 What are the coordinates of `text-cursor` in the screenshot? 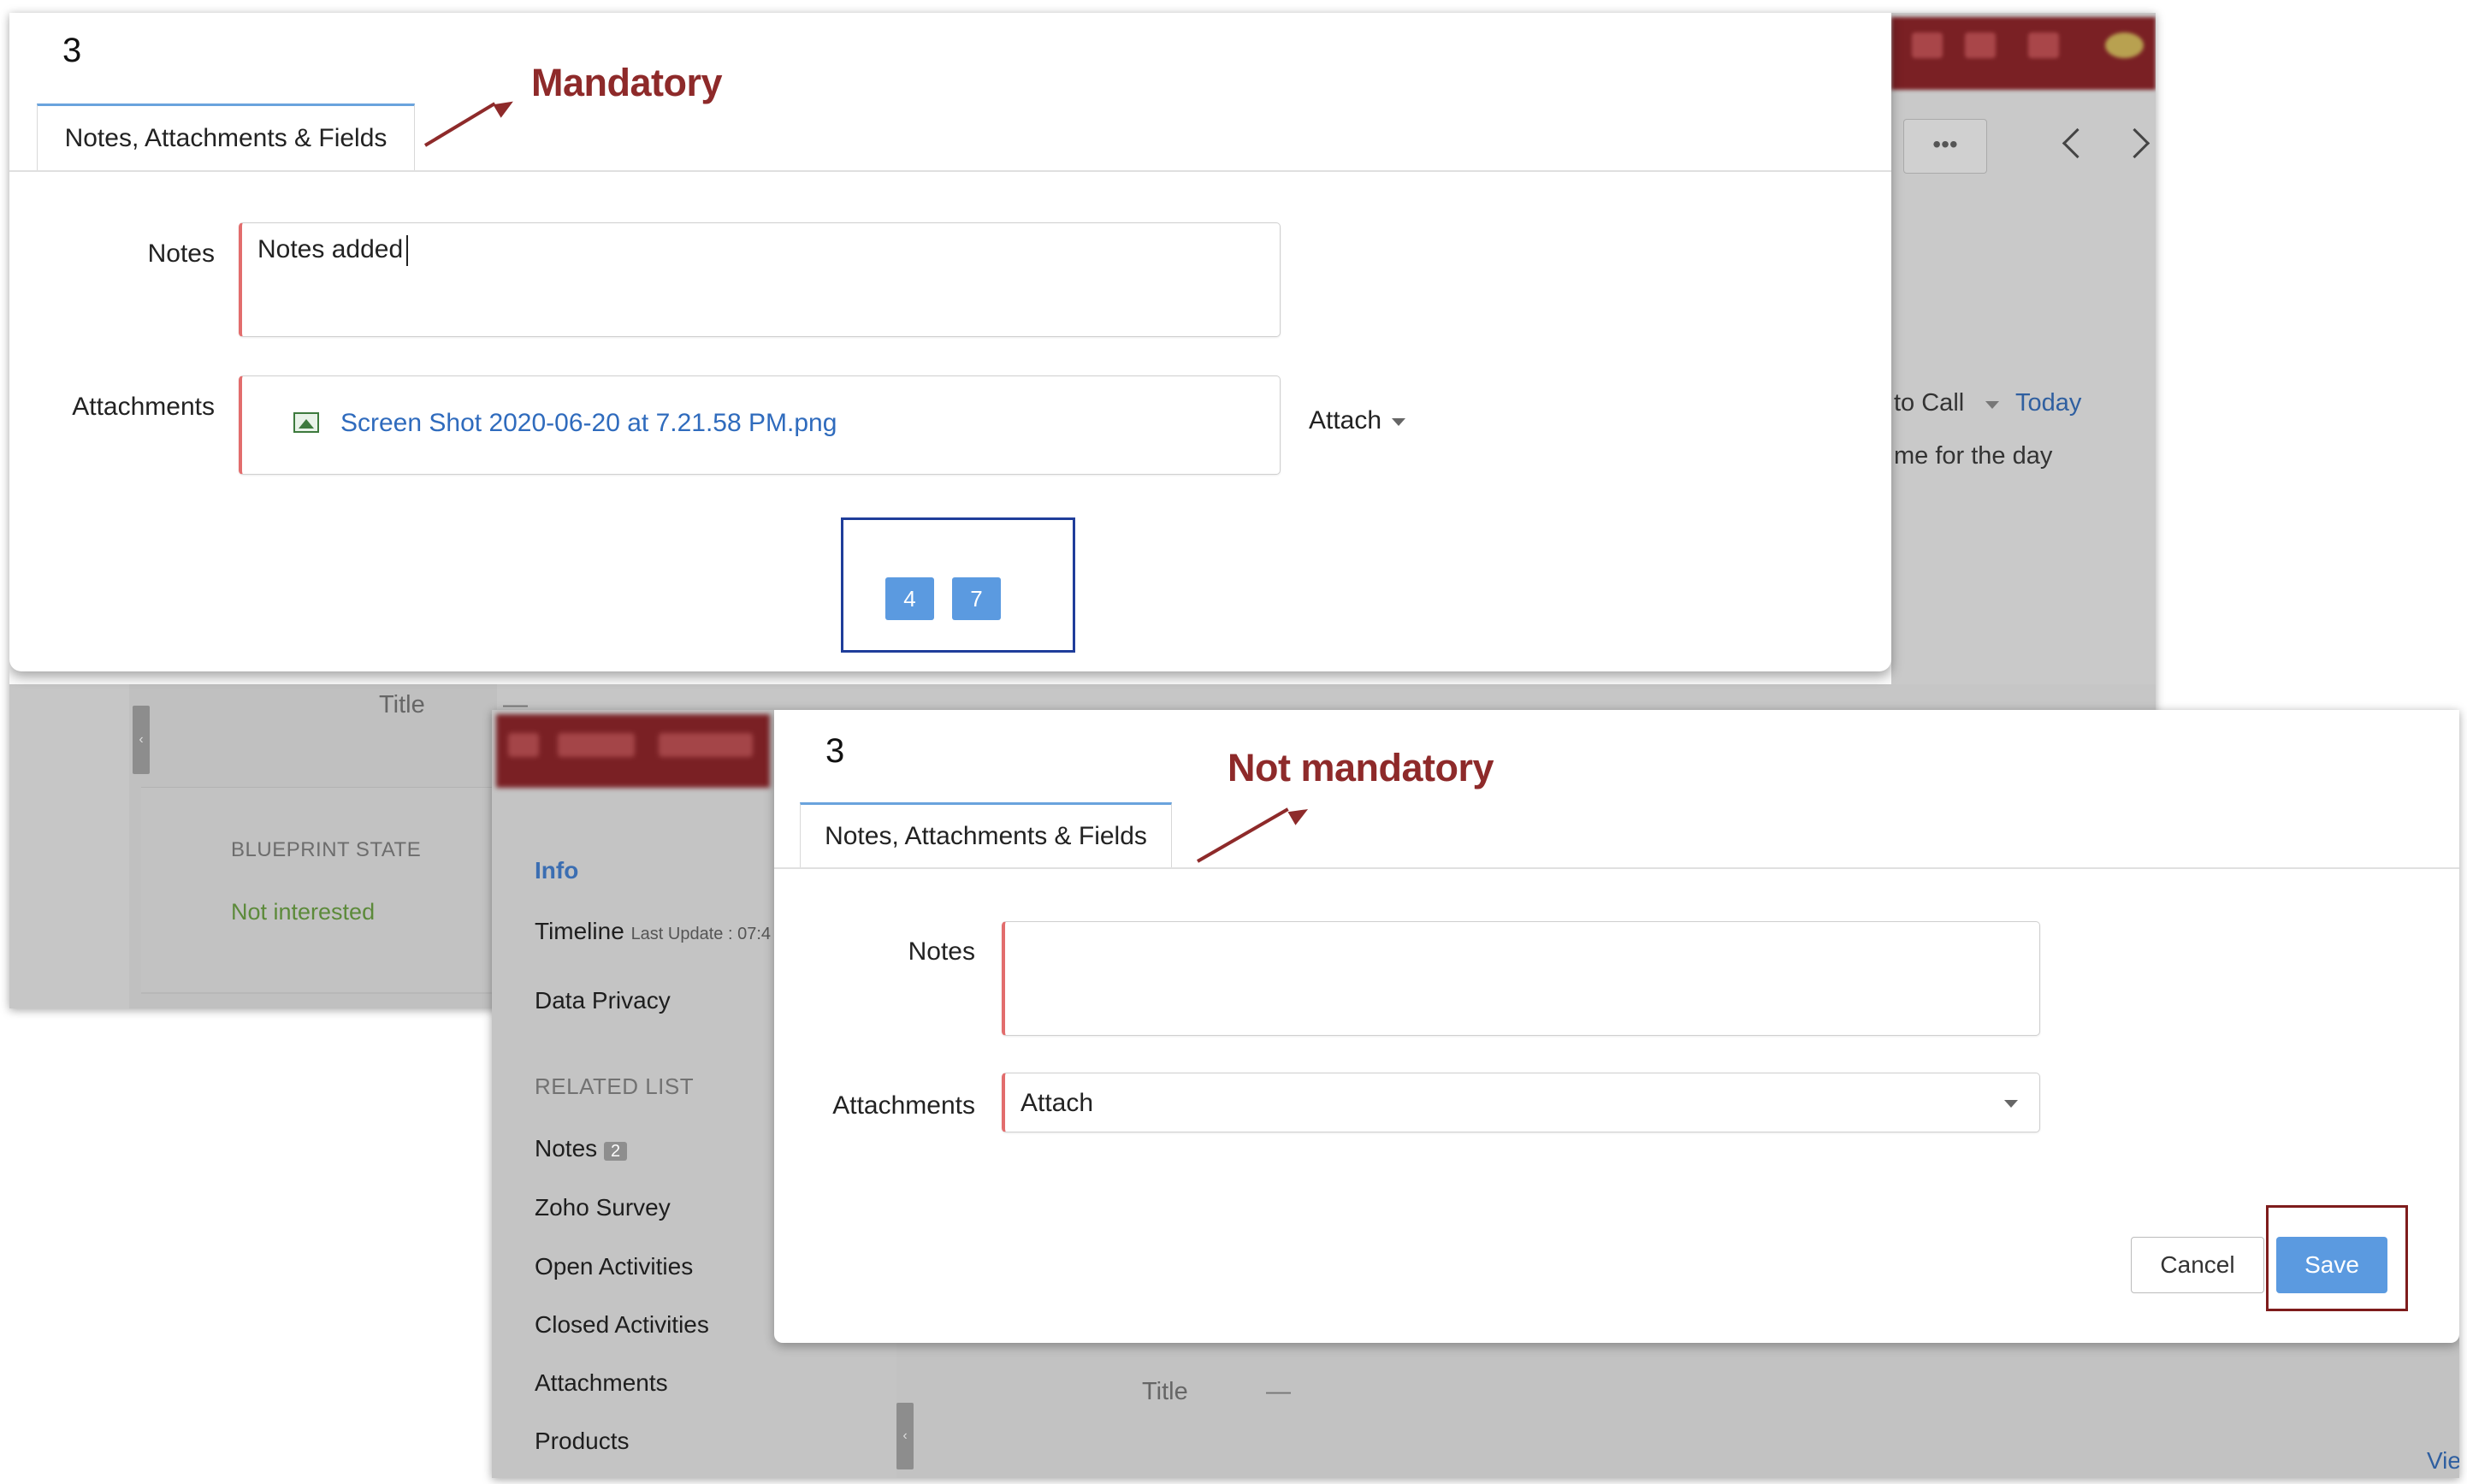 It's located at (407, 251).